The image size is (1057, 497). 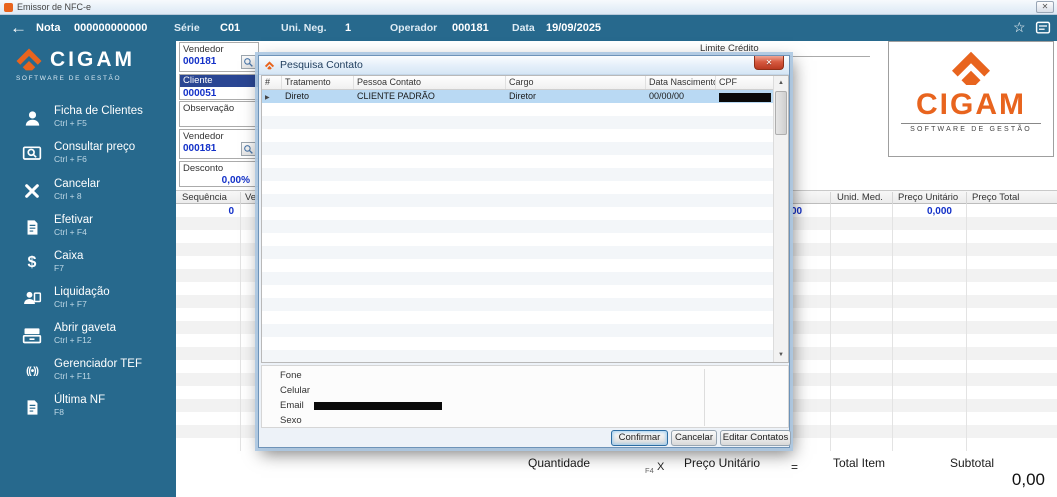 I want to click on preco-unitario-label: Preço Unitário, so click(x=722, y=463).